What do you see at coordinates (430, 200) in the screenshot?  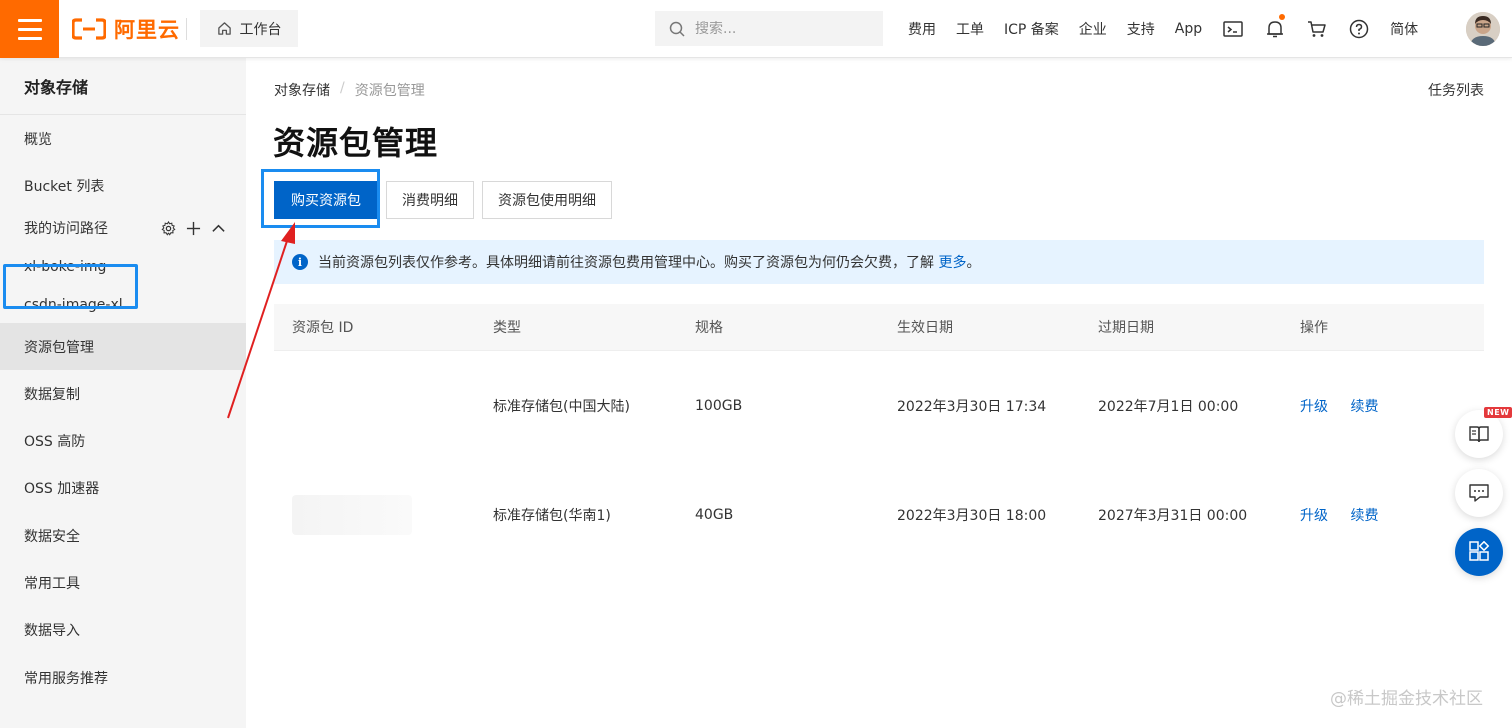 I see `consumption-details-button: 消费明细` at bounding box center [430, 200].